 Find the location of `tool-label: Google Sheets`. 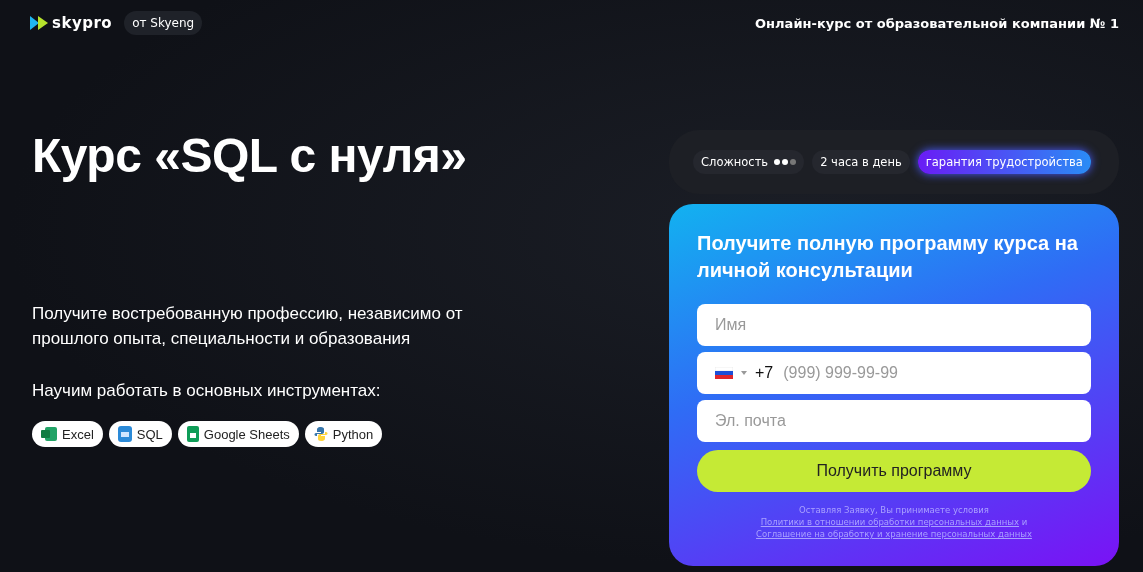

tool-label: Google Sheets is located at coordinates (246, 434).